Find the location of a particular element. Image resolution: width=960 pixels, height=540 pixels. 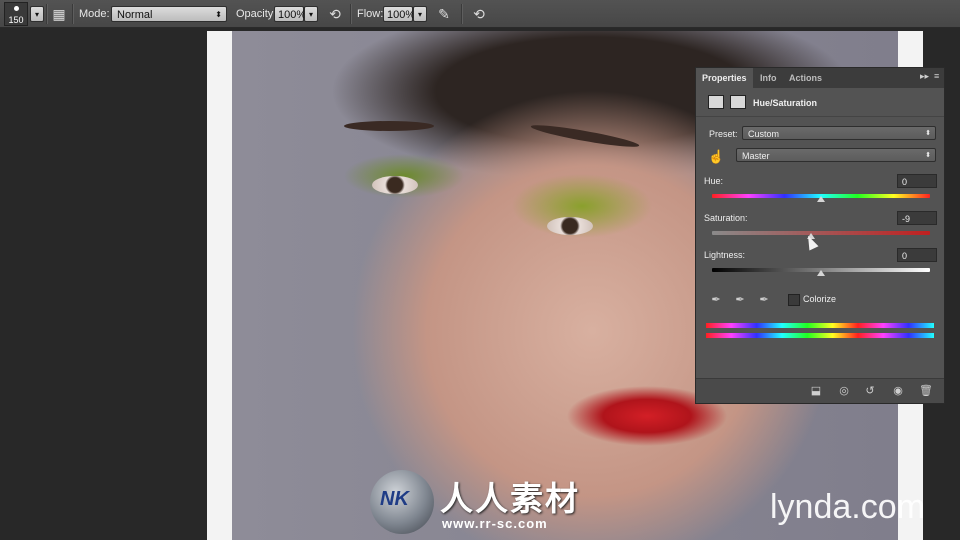

saturation-input: -9 is located at coordinates (917, 218).